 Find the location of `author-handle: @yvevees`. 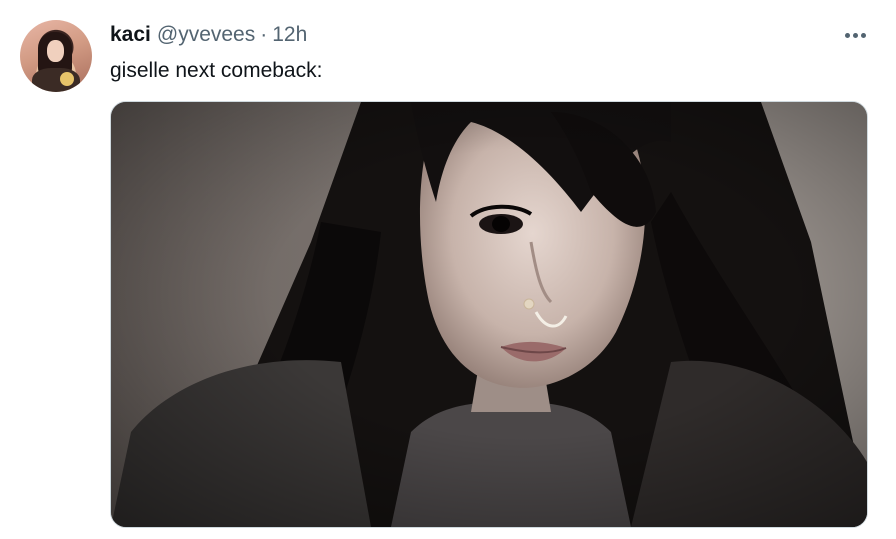

author-handle: @yvevees is located at coordinates (206, 35).